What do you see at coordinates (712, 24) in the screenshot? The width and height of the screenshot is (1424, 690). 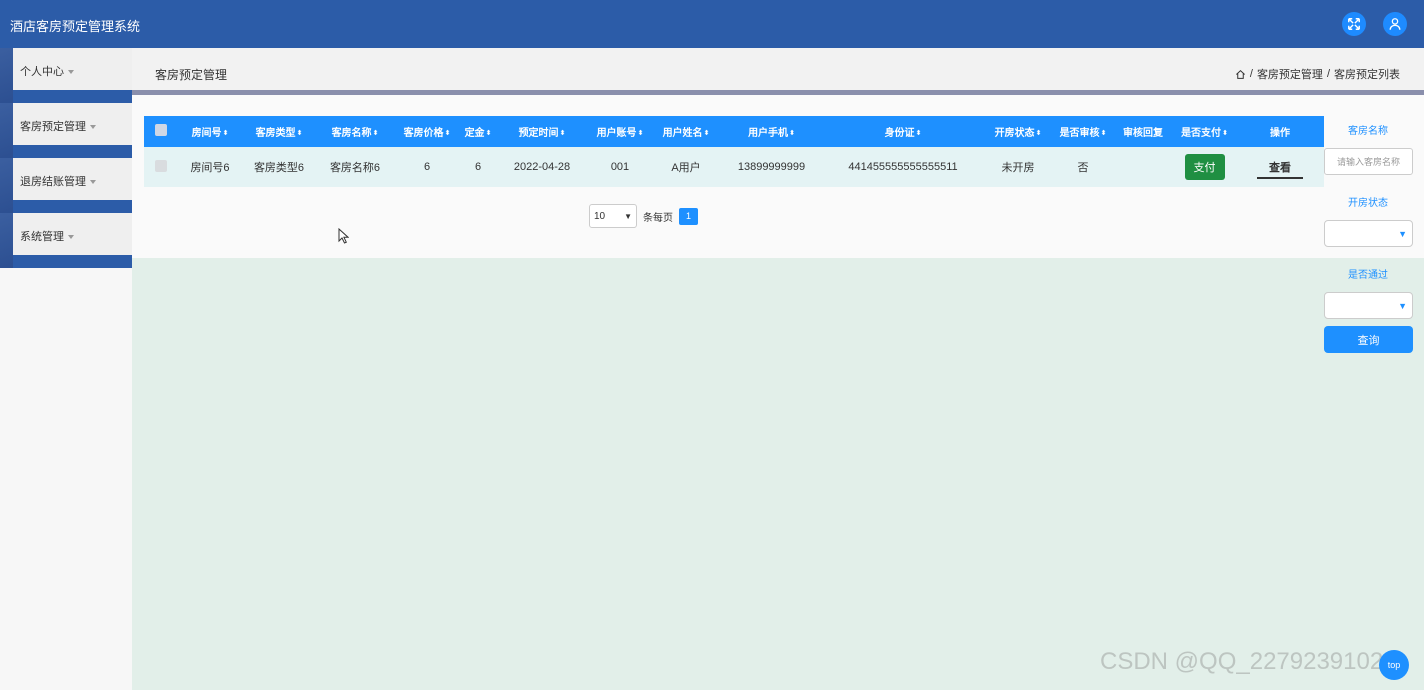 I see `top-bar: 酒店客房预定管理系统` at bounding box center [712, 24].